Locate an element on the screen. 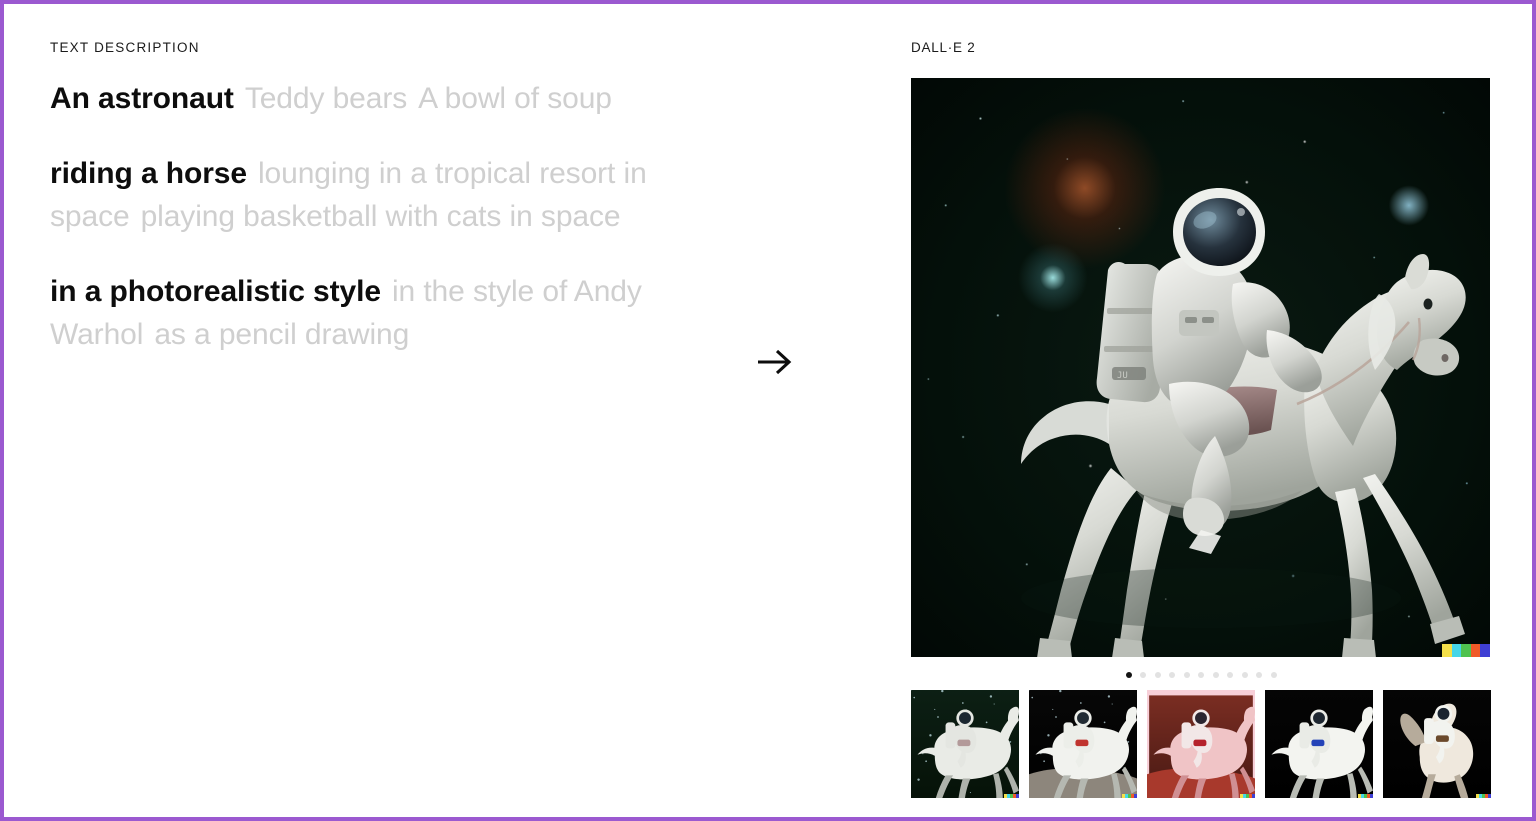 Image resolution: width=1536 pixels, height=821 pixels. prompt-option-subject-2: A bowl of soup is located at coordinates (515, 98).